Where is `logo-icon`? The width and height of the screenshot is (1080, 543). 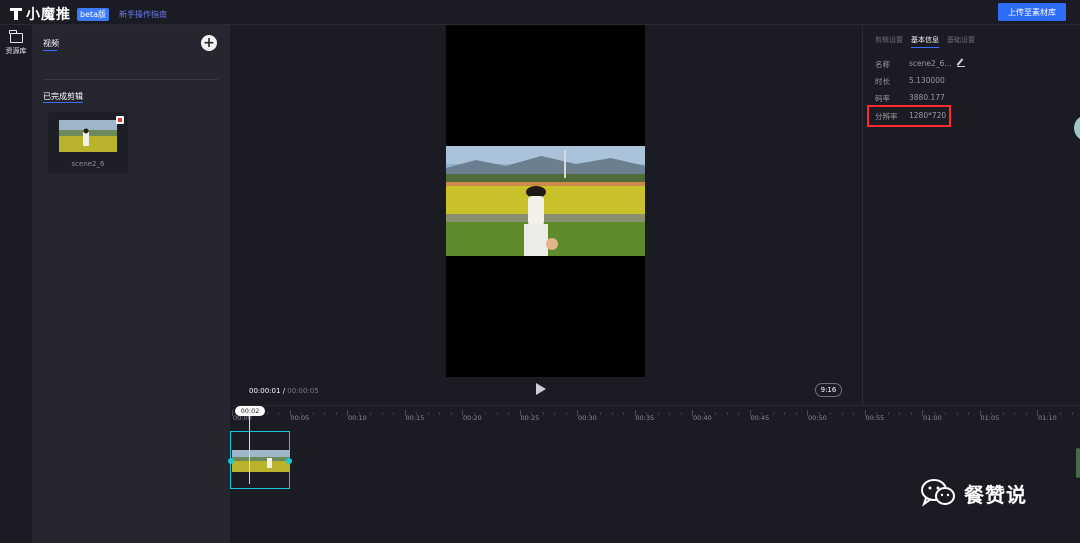 logo-icon is located at coordinates (16, 14).